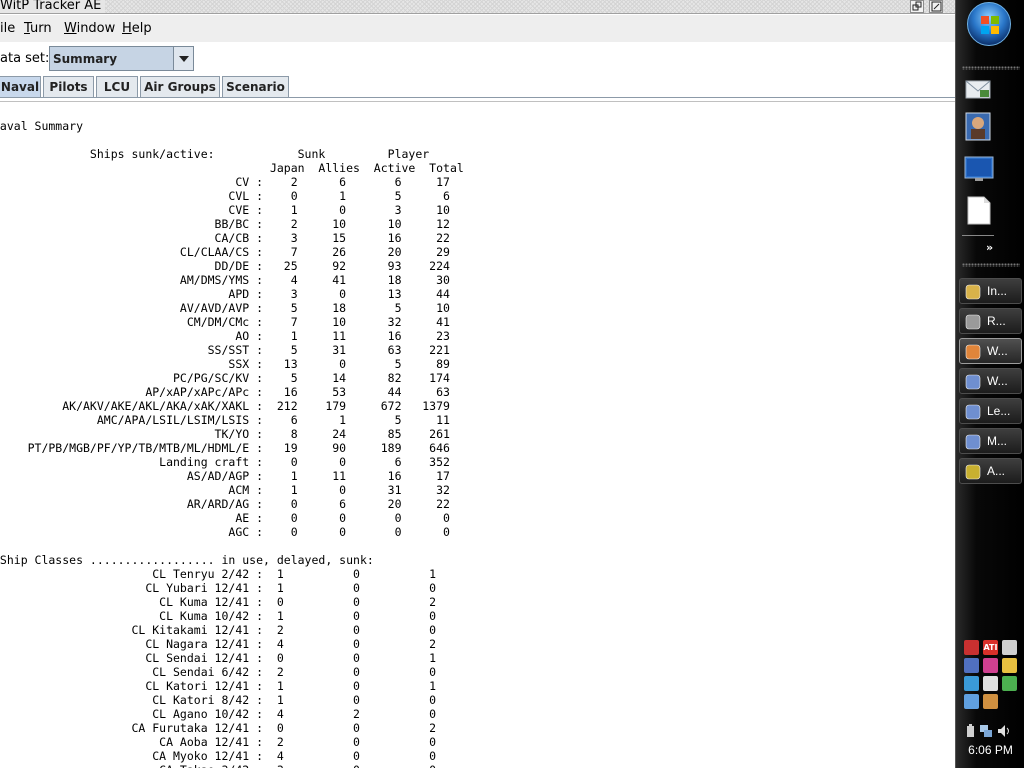  I want to click on restore-button, so click(917, 6).